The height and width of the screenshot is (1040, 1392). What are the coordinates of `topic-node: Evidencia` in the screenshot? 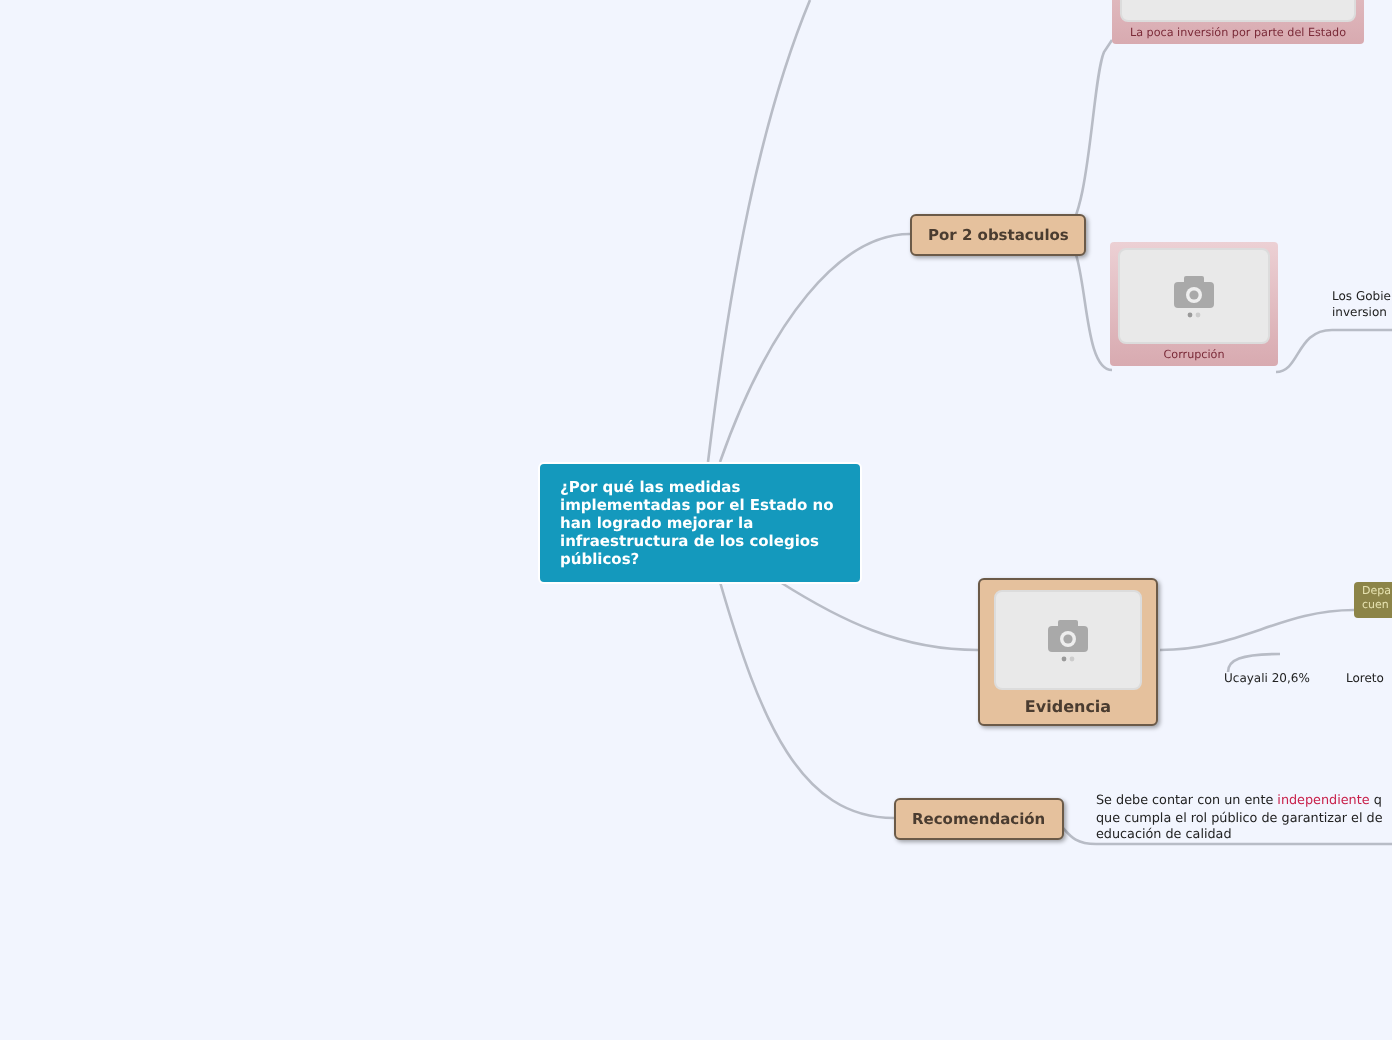 It's located at (1068, 652).